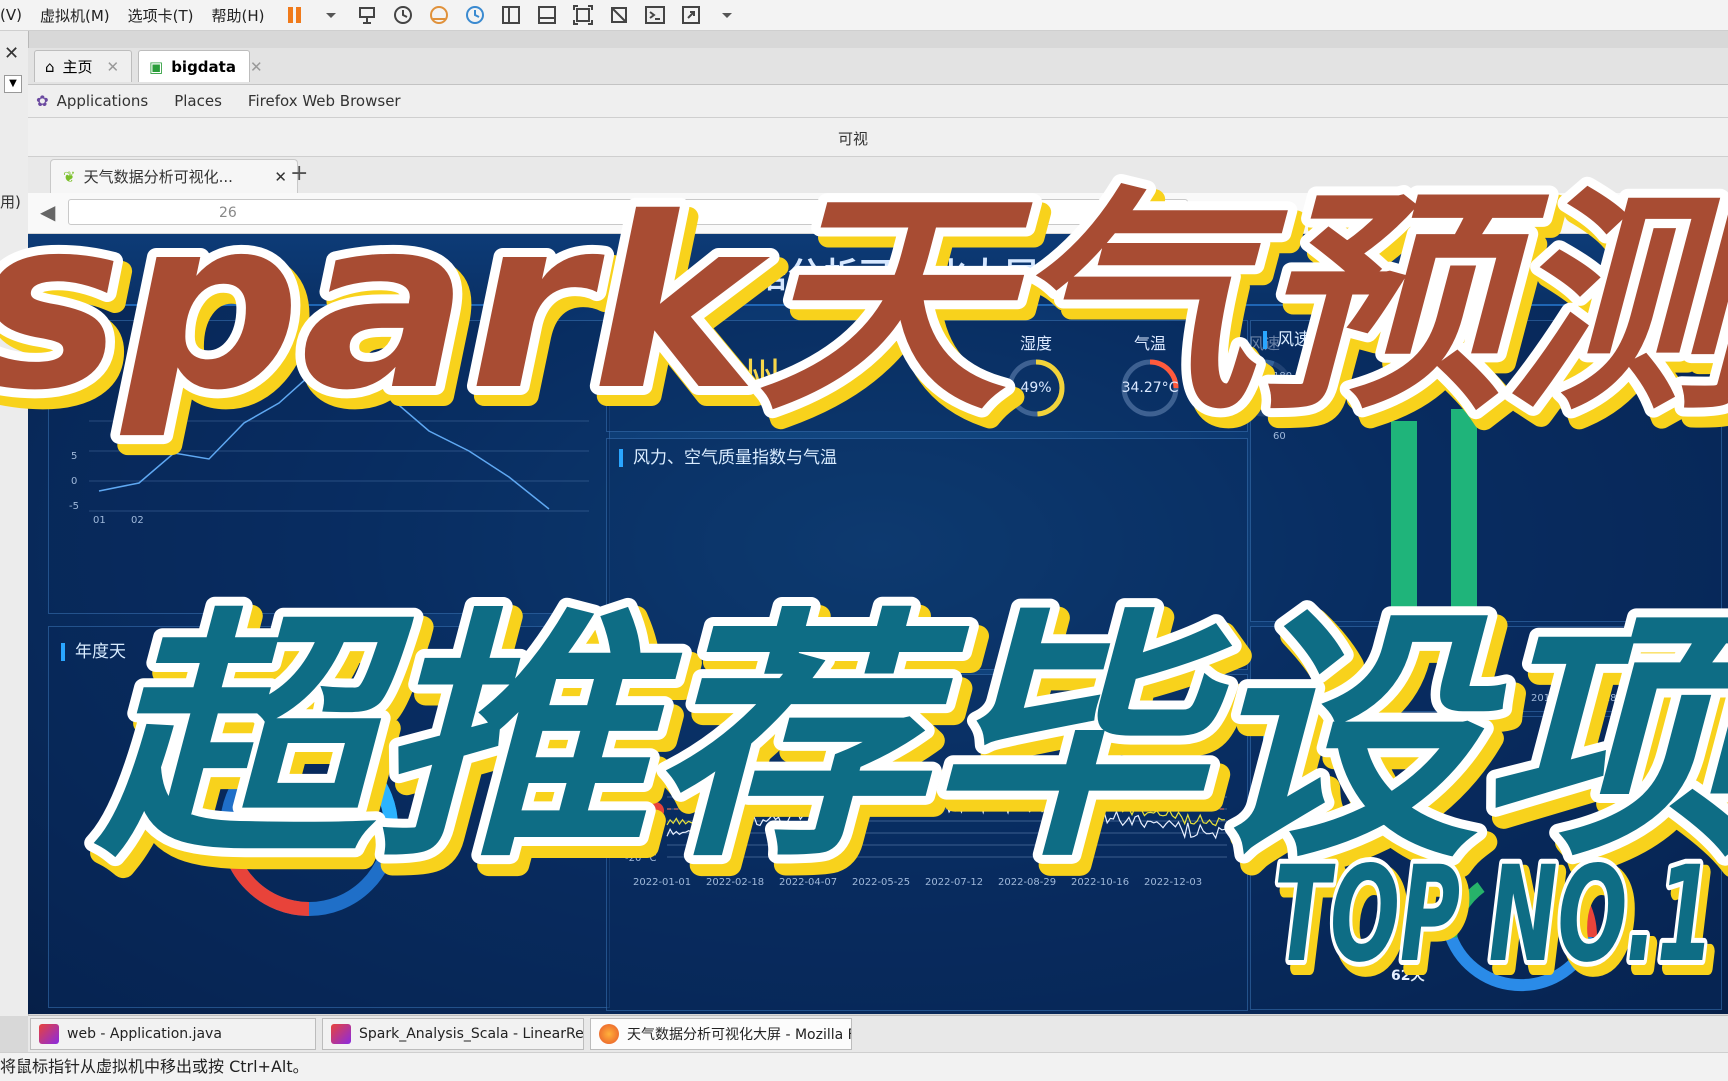  I want to click on y-tick: 10 °C, so click(639, 822).